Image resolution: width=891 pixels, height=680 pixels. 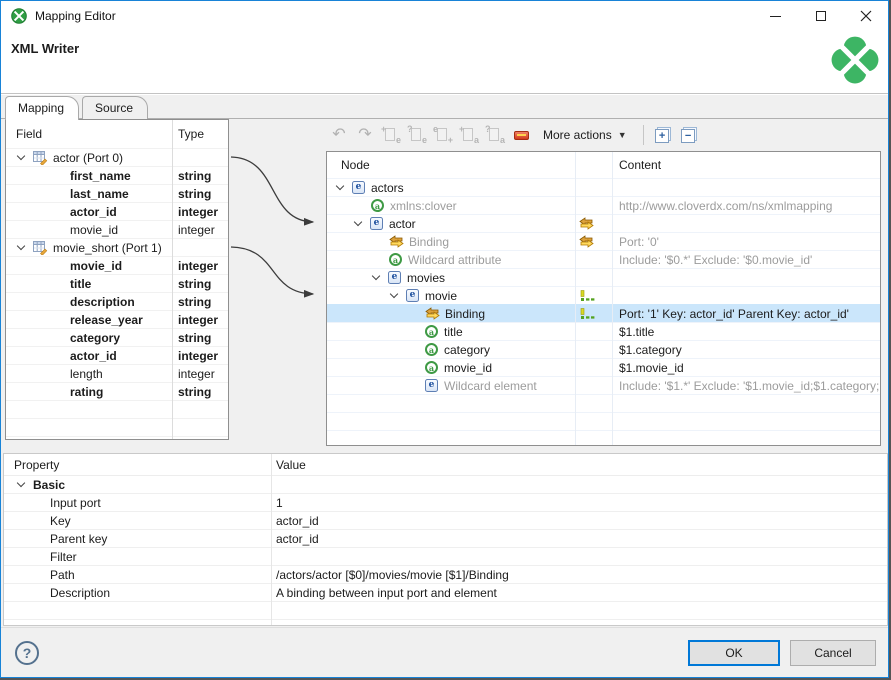 I want to click on property-group-row: Basic, so click(x=445, y=485).